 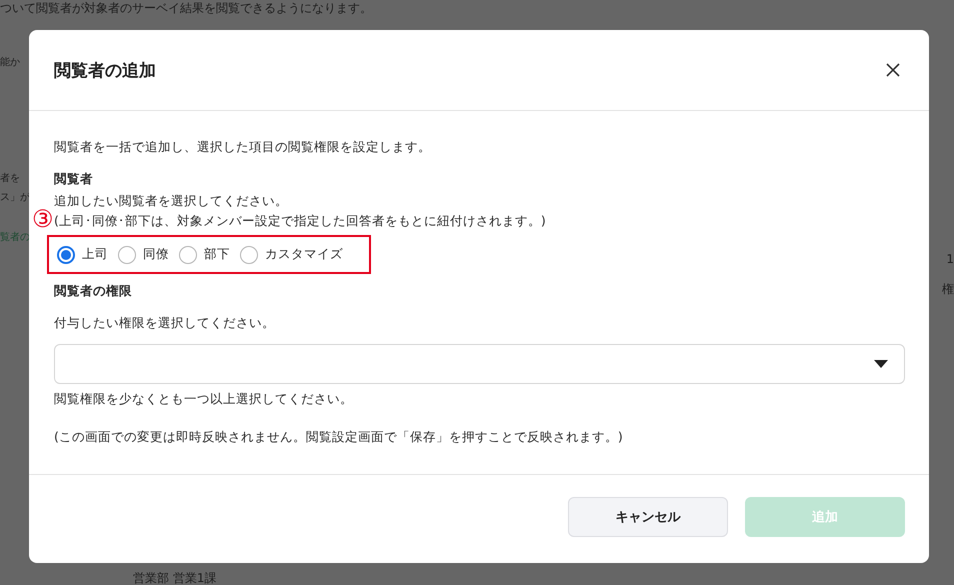 I want to click on background-text: 権, so click(x=948, y=289).